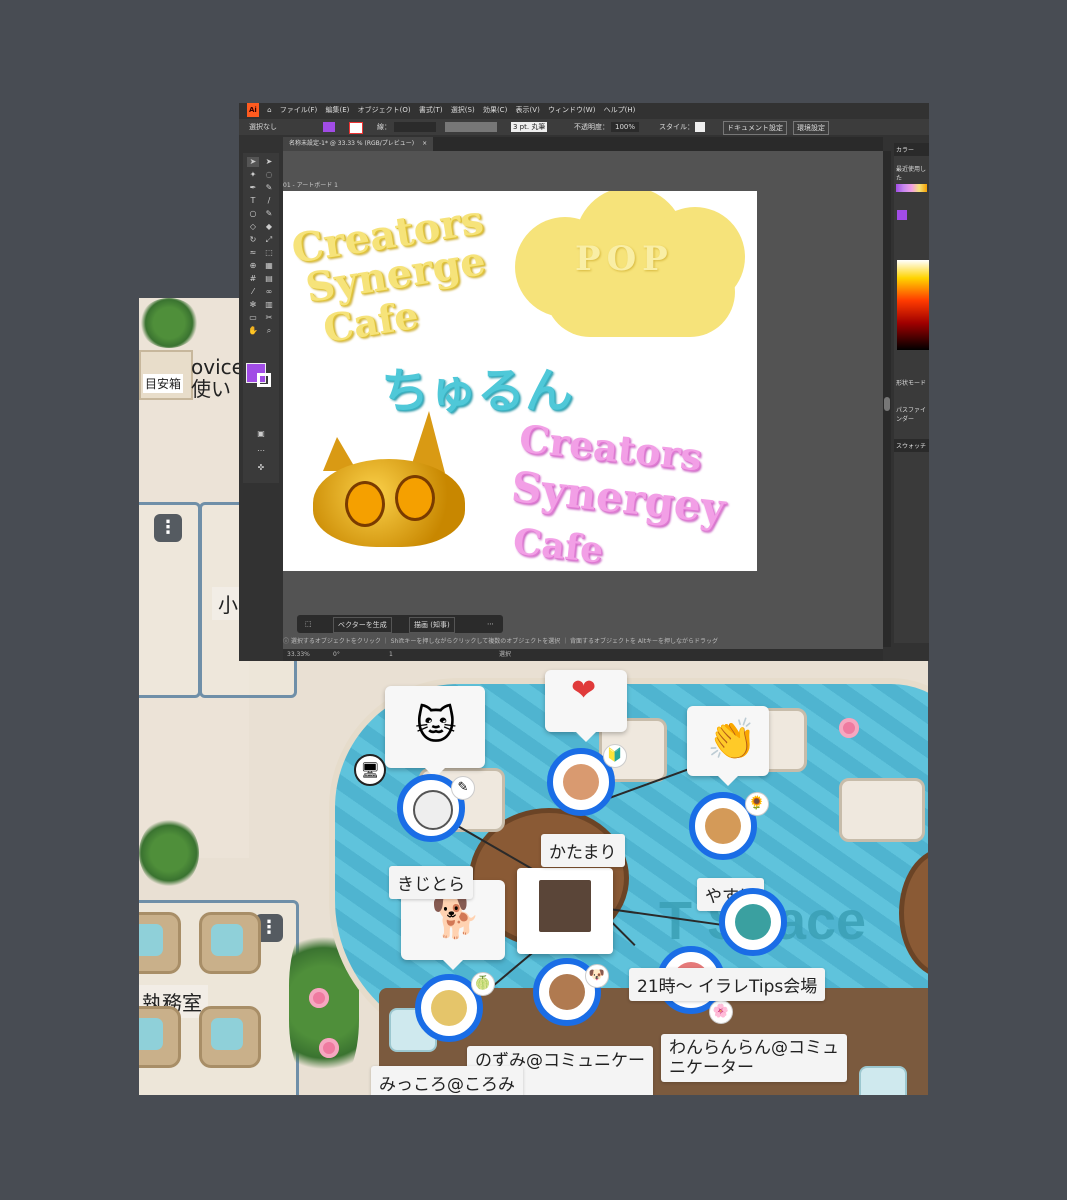  What do you see at coordinates (264, 380) in the screenshot?
I see `stroke-color-box` at bounding box center [264, 380].